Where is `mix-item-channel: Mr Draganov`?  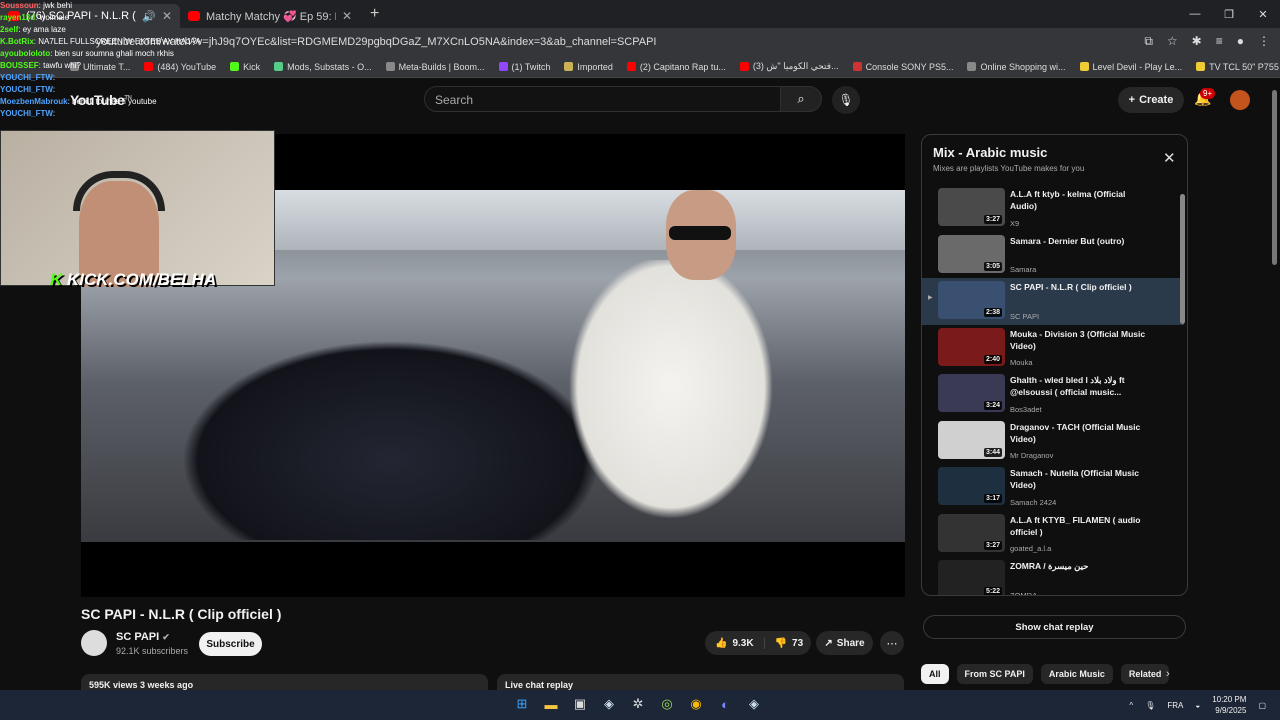
mix-item-channel: Mr Draganov is located at coordinates (1032, 455).